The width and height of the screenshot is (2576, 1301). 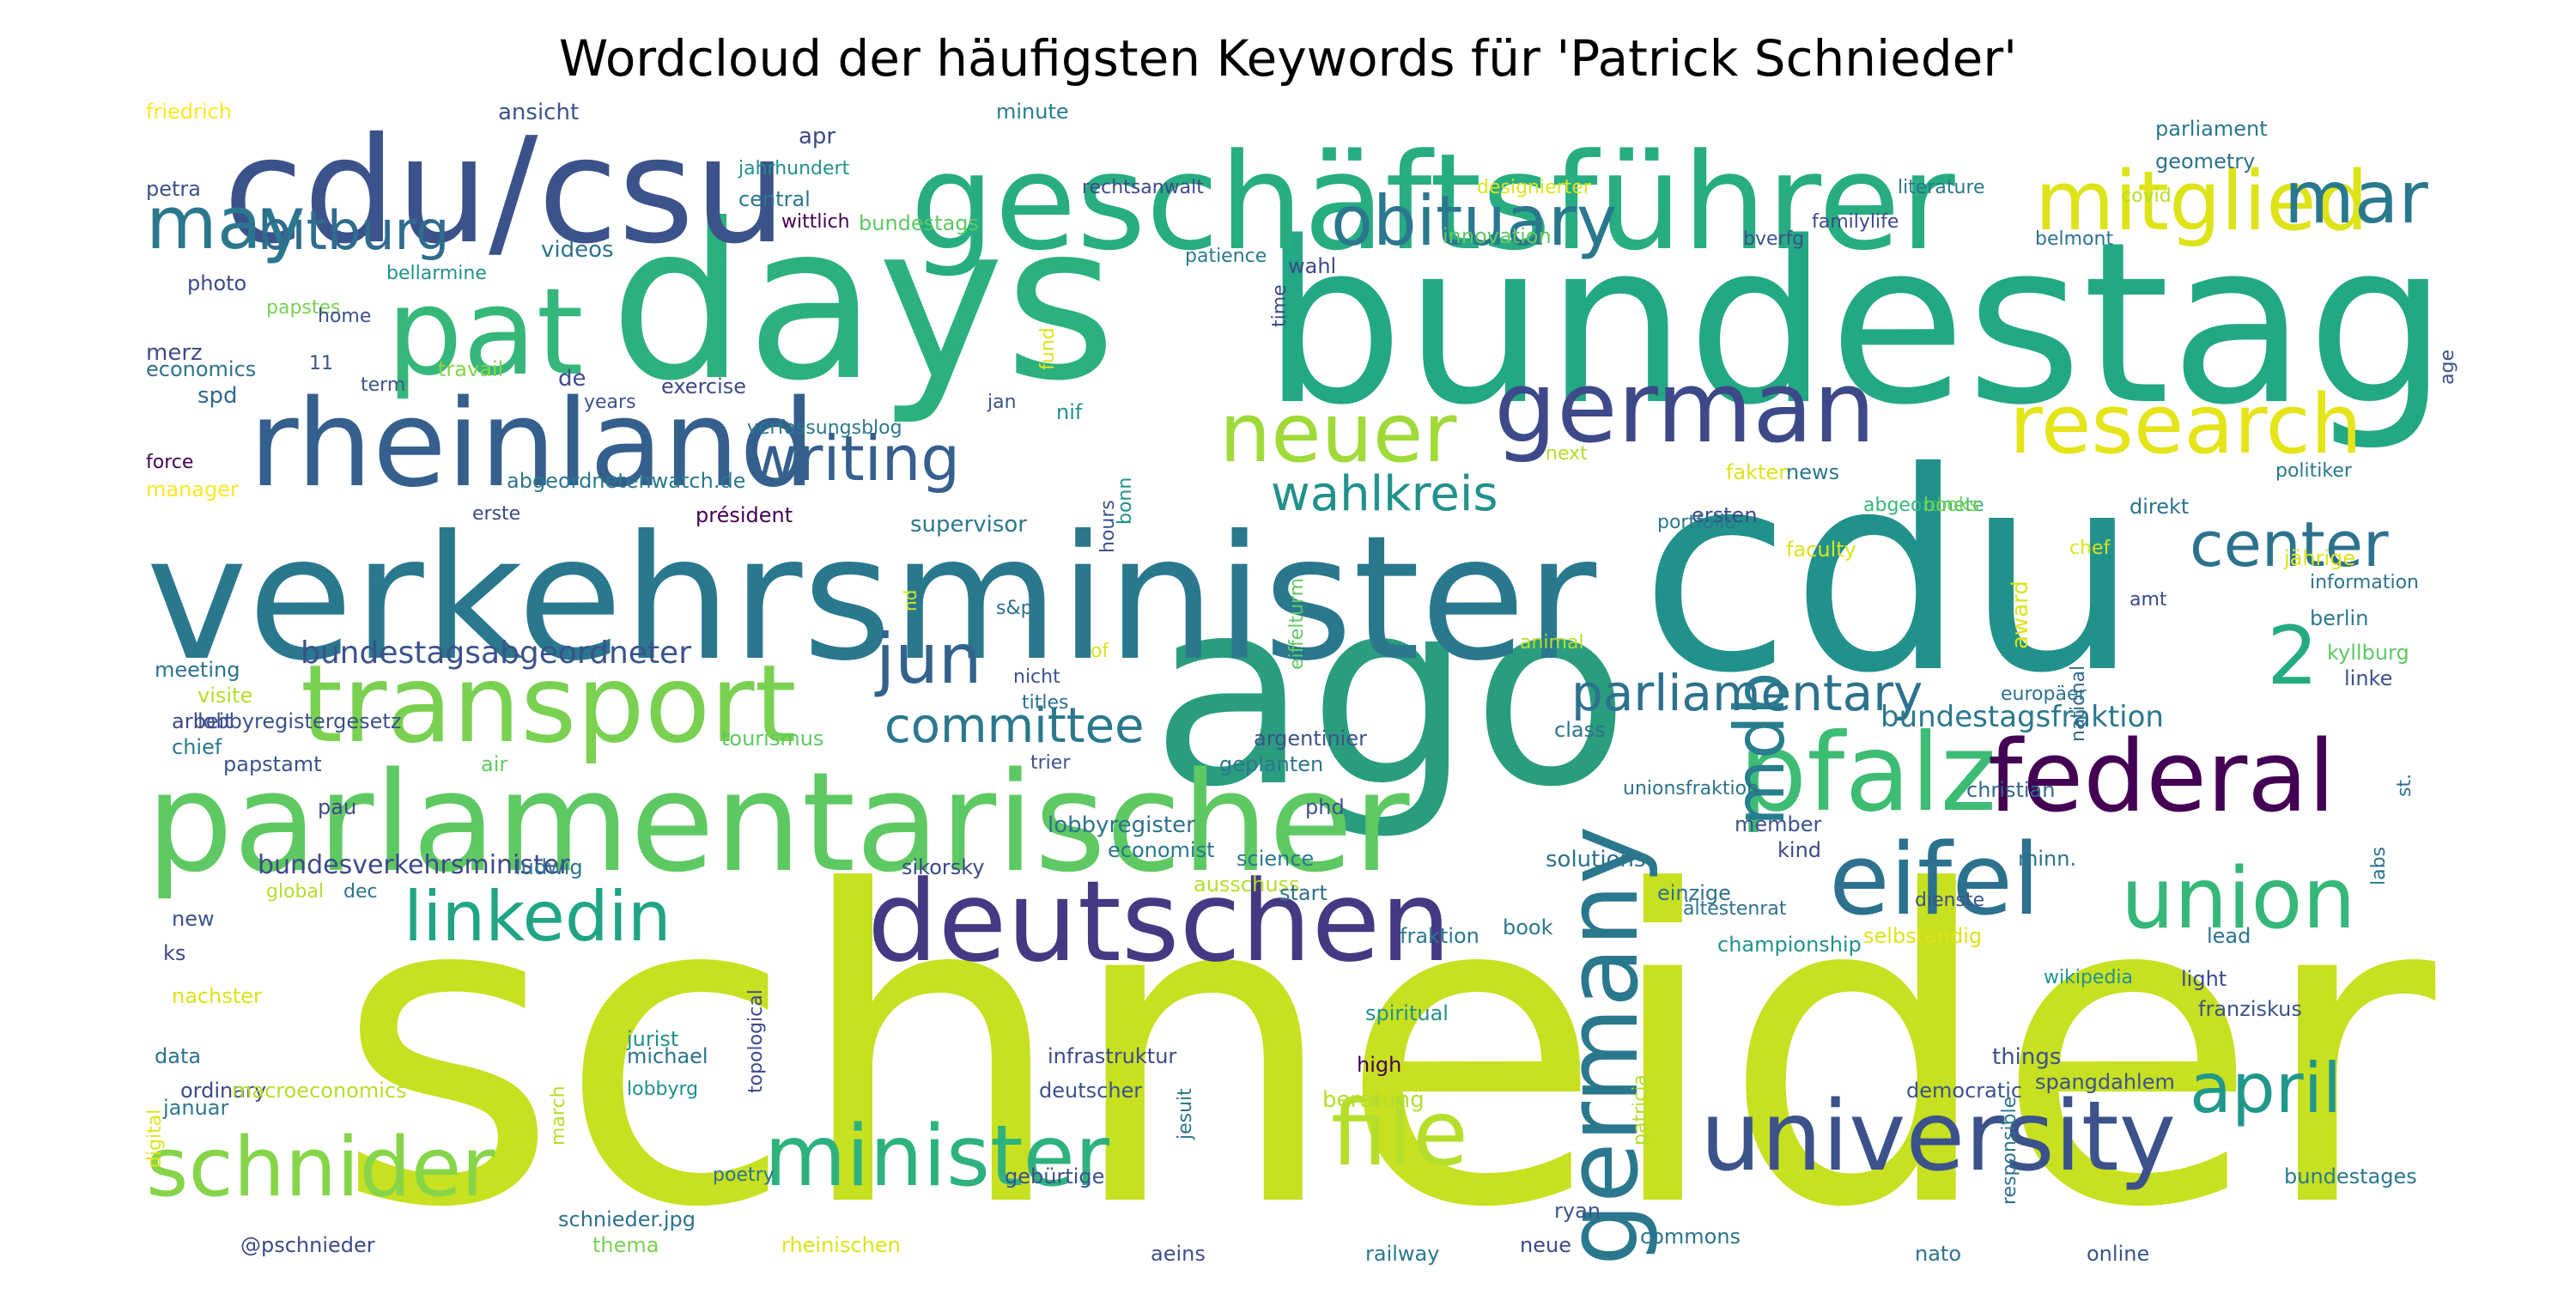 I want to click on word-manager: manager, so click(x=192, y=490).